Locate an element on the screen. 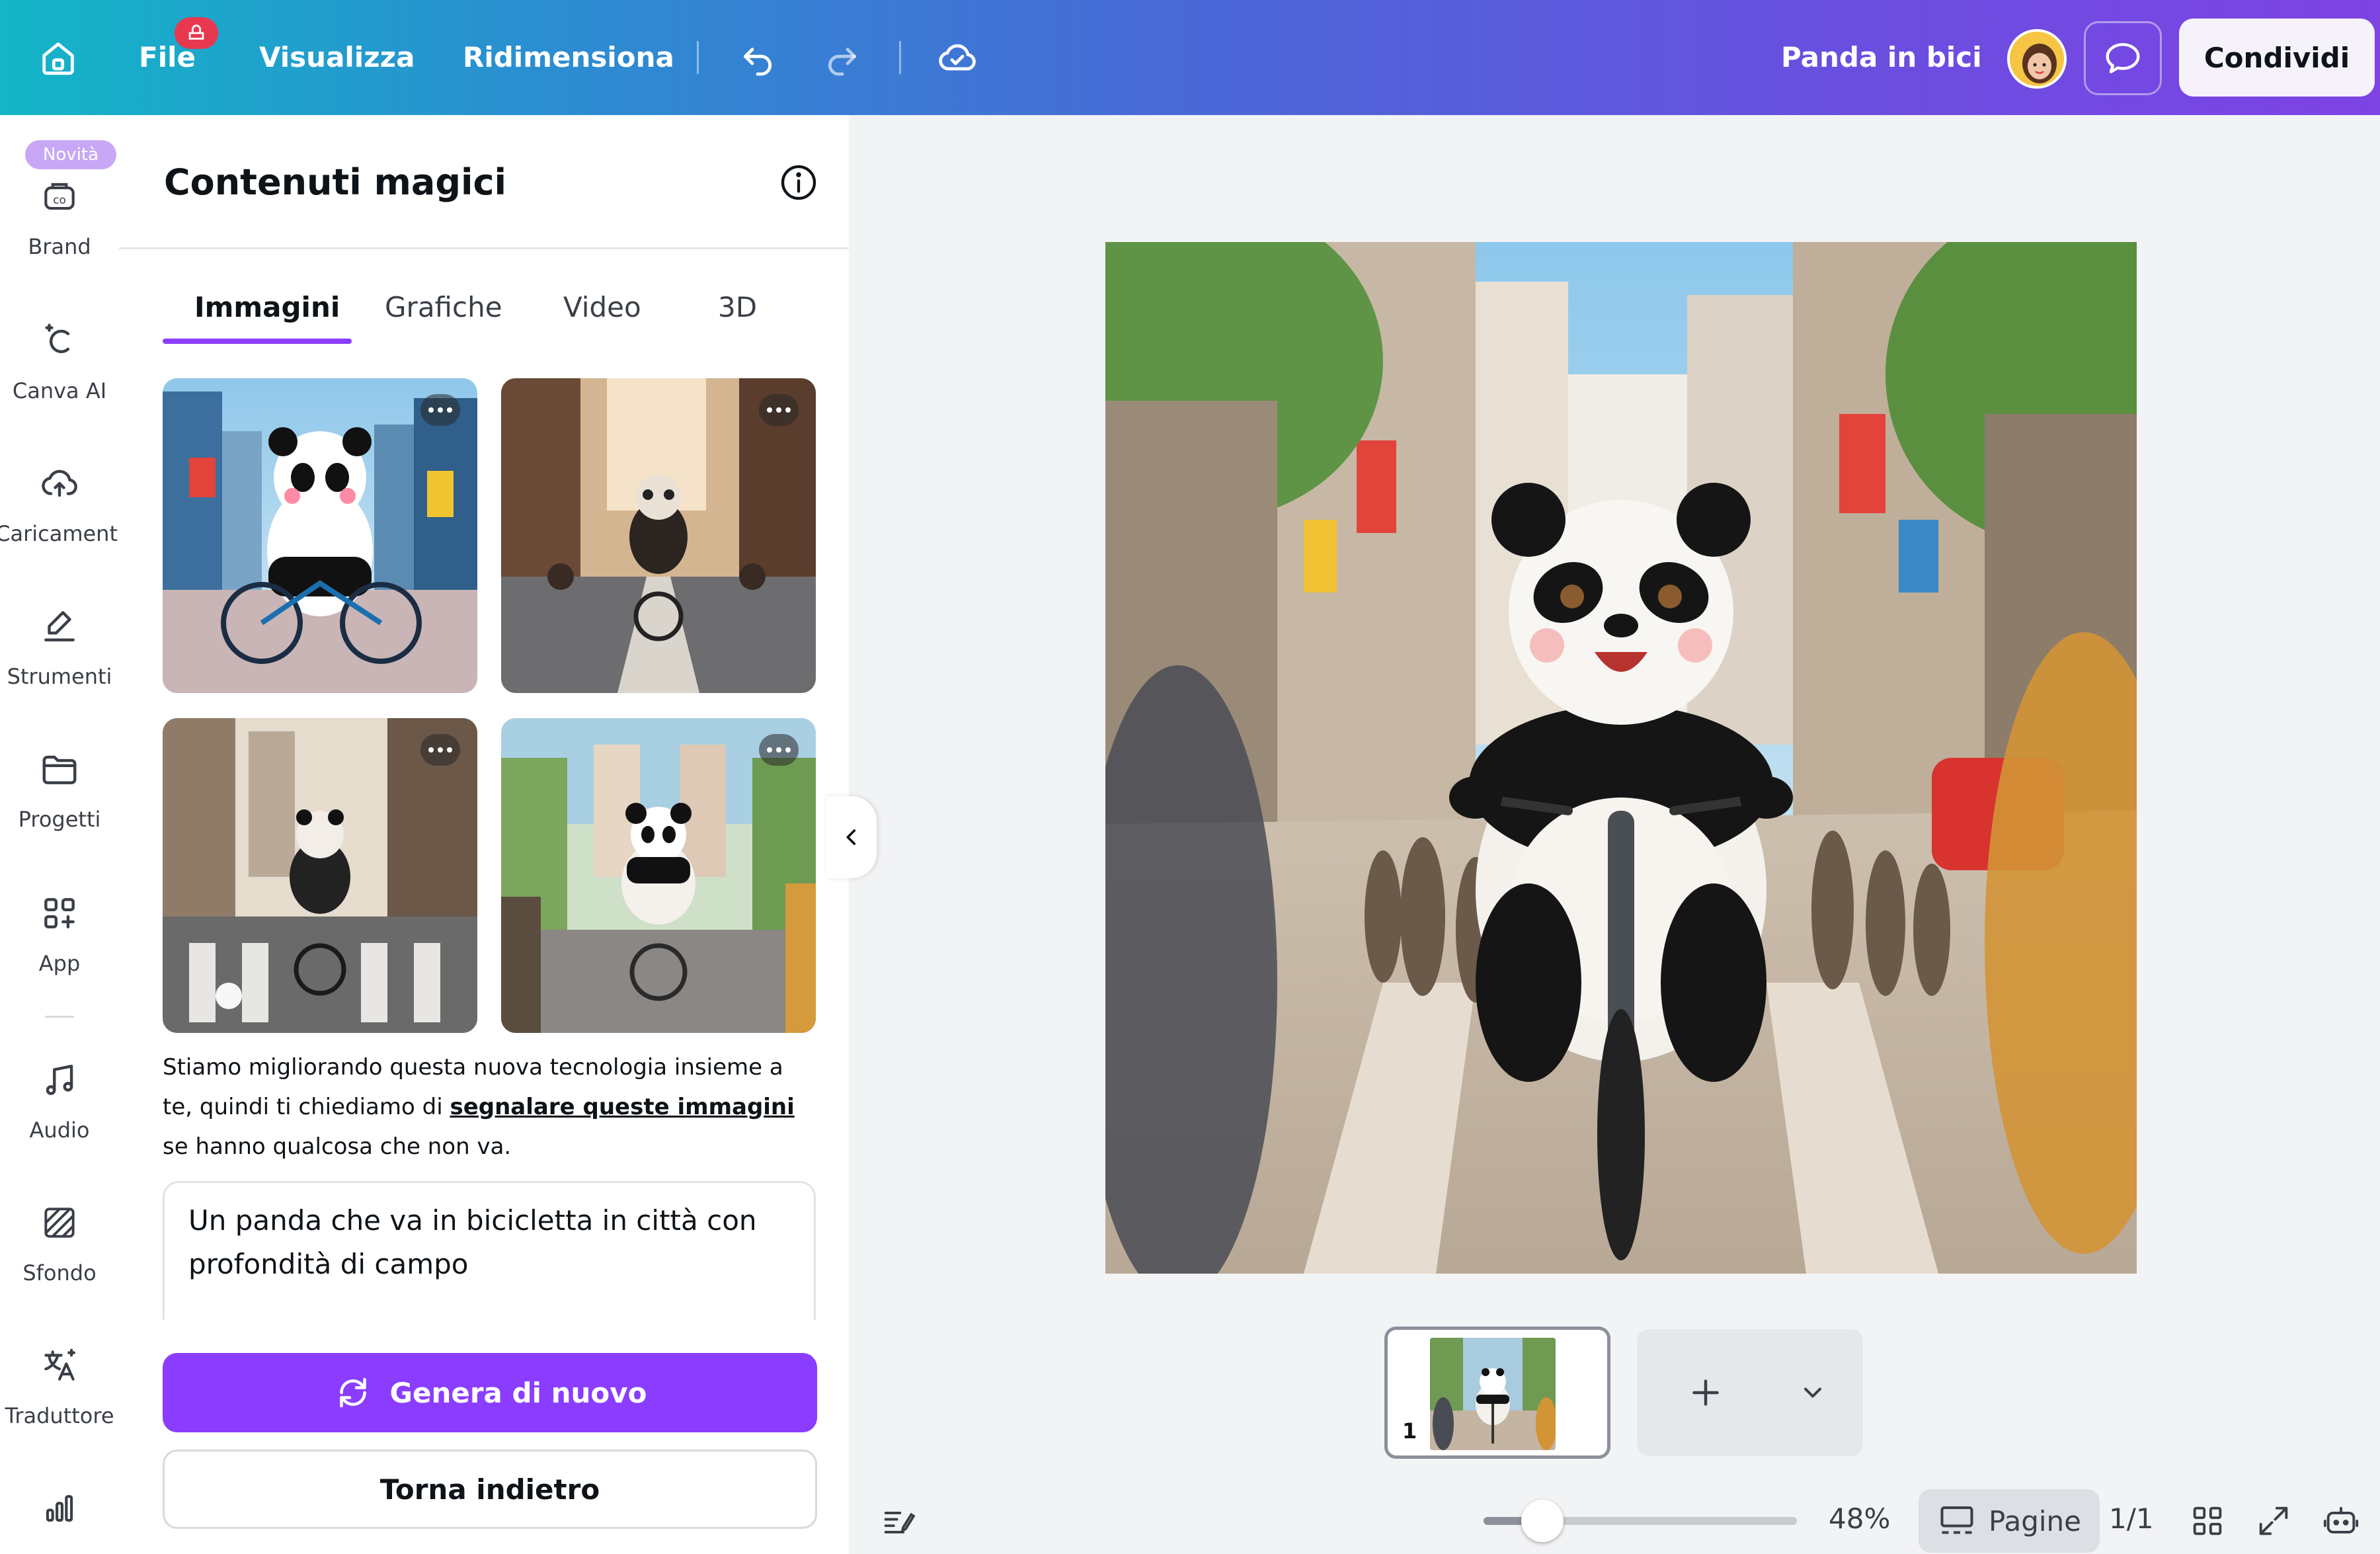  background-pattern-icon is located at coordinates (59, 1223).